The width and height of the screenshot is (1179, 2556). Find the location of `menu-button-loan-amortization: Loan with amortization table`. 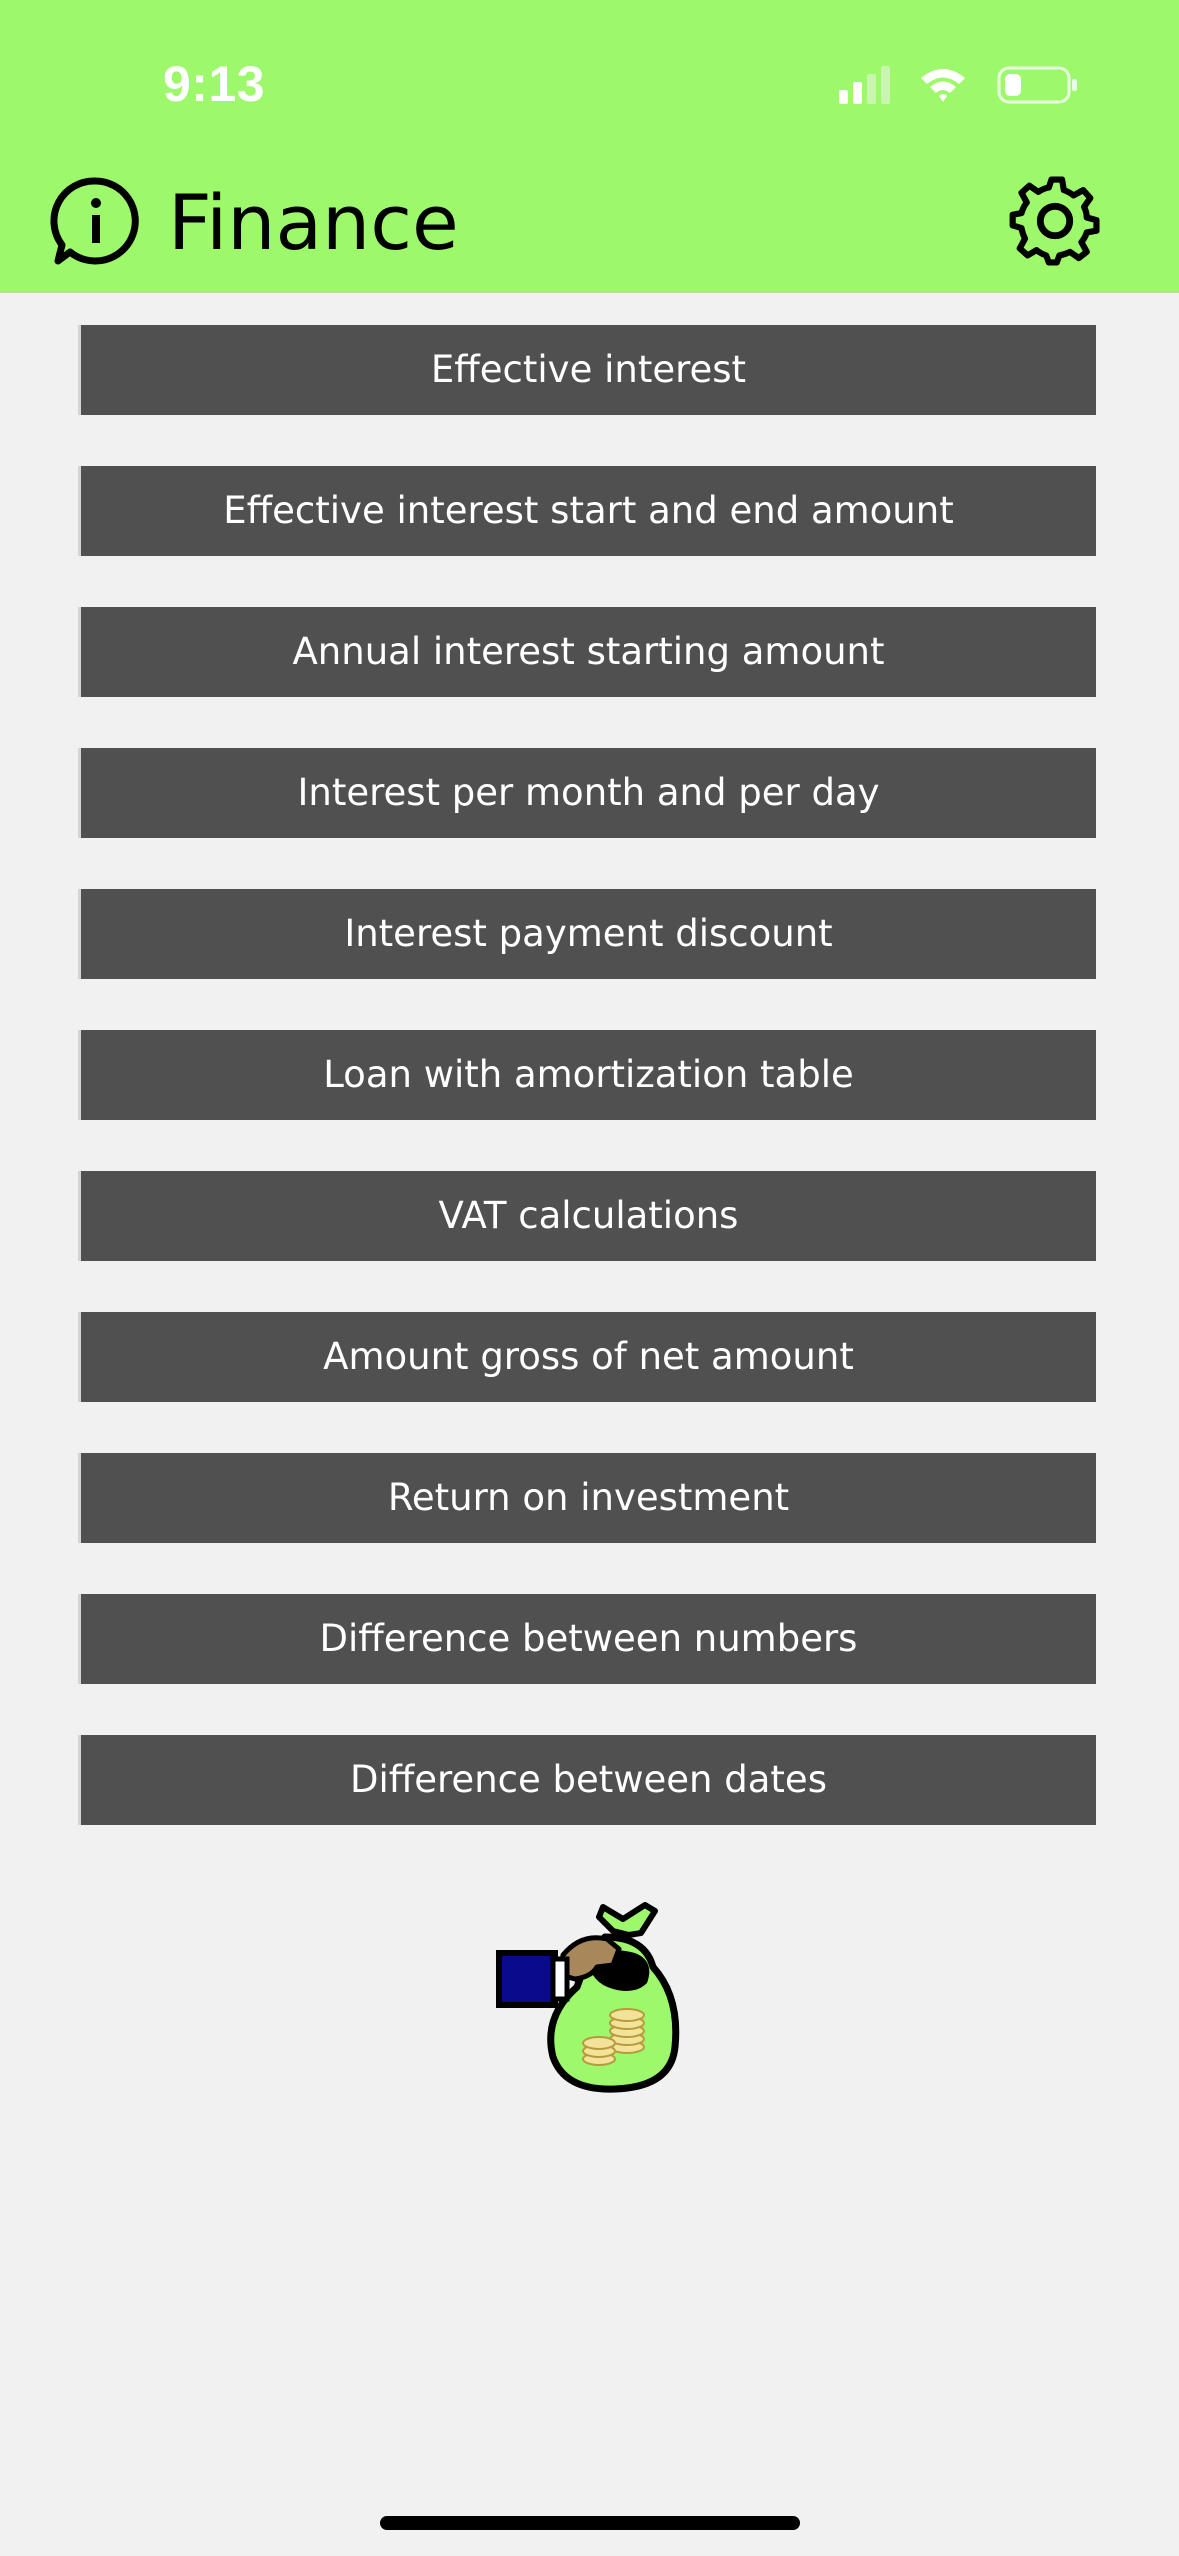

menu-button-loan-amortization: Loan with amortization table is located at coordinates (587, 1075).